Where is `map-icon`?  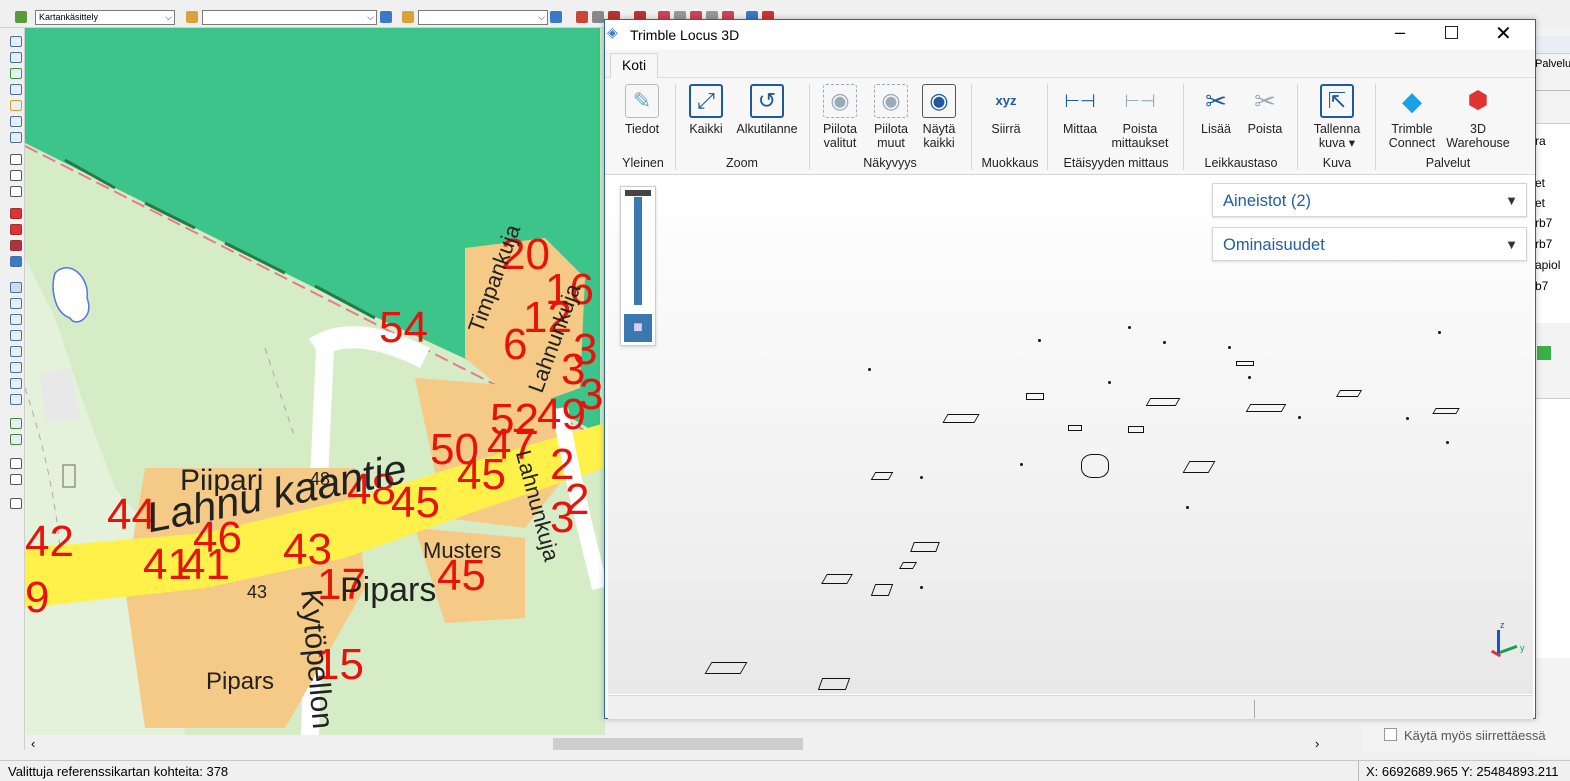
map-icon is located at coordinates (16, 423).